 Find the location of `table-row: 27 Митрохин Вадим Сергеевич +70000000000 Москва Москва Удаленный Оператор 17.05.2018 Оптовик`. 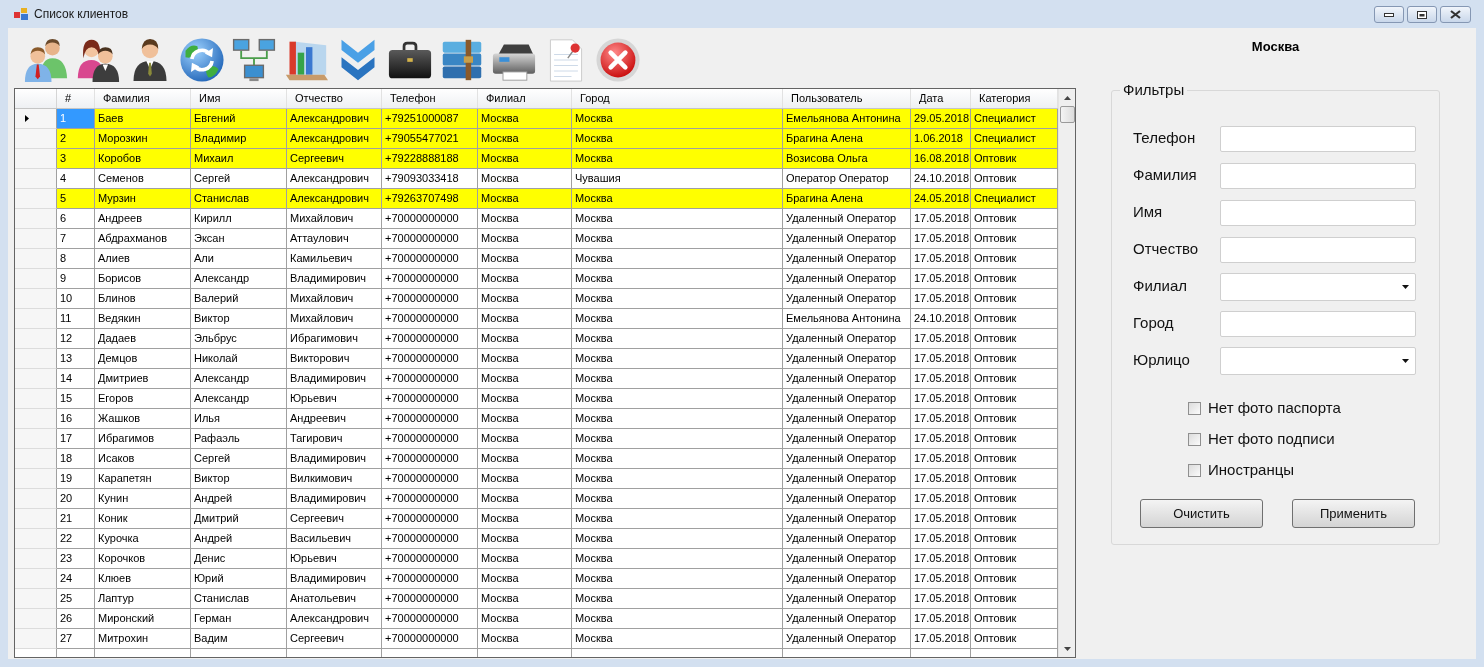

table-row: 27 Митрохин Вадим Сергеевич +70000000000 Москва Москва Удаленный Оператор 17.05.2018 Оптовик is located at coordinates (557, 639).